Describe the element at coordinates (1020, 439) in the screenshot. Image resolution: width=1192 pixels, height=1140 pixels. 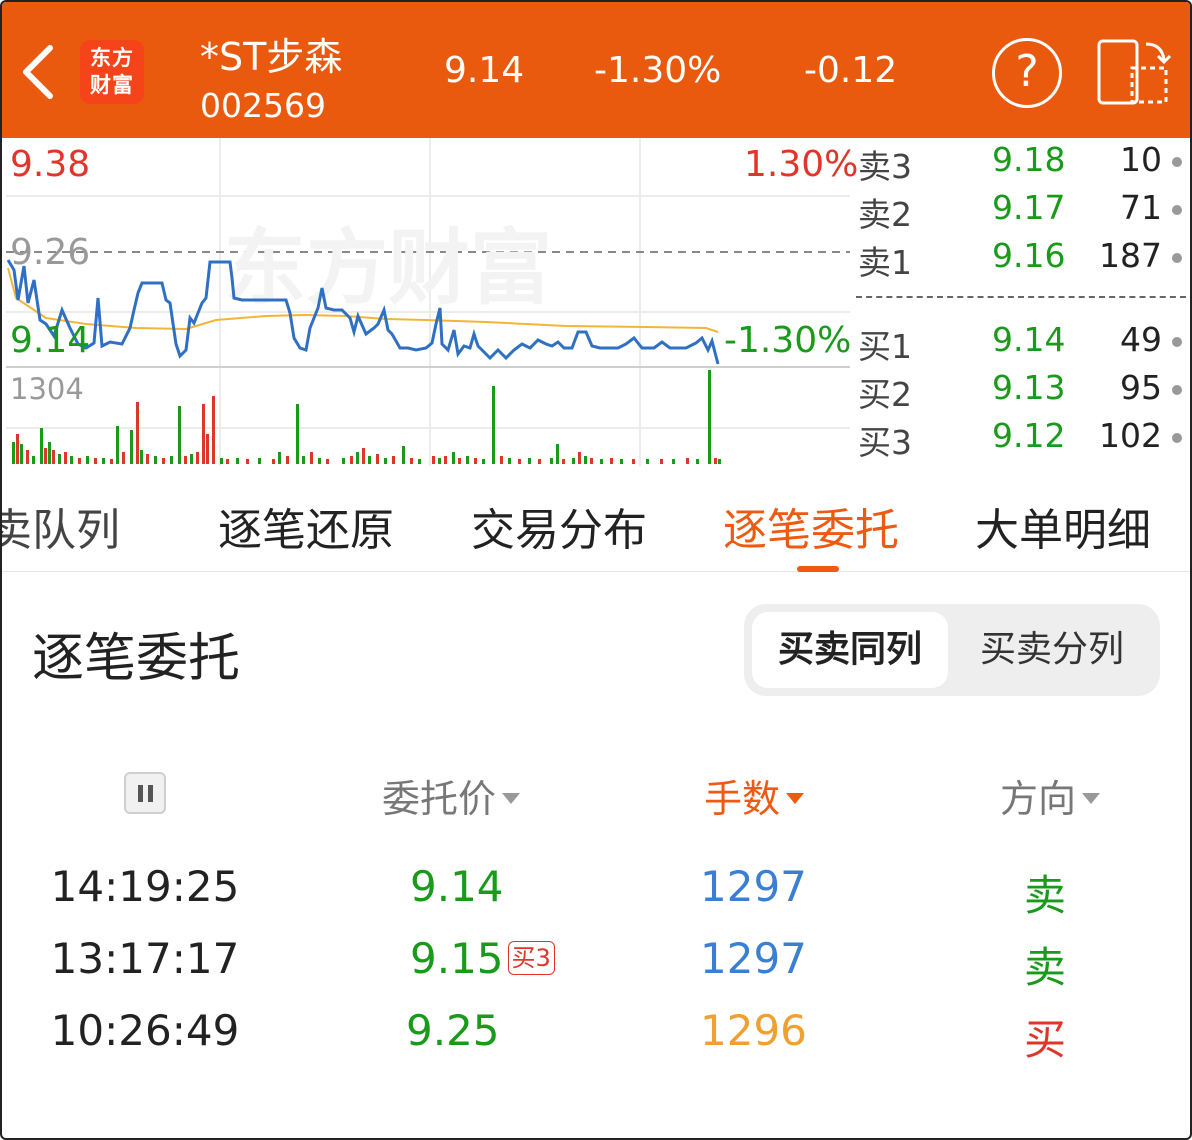
I see `bid-row: 买3 9.12 102` at that location.